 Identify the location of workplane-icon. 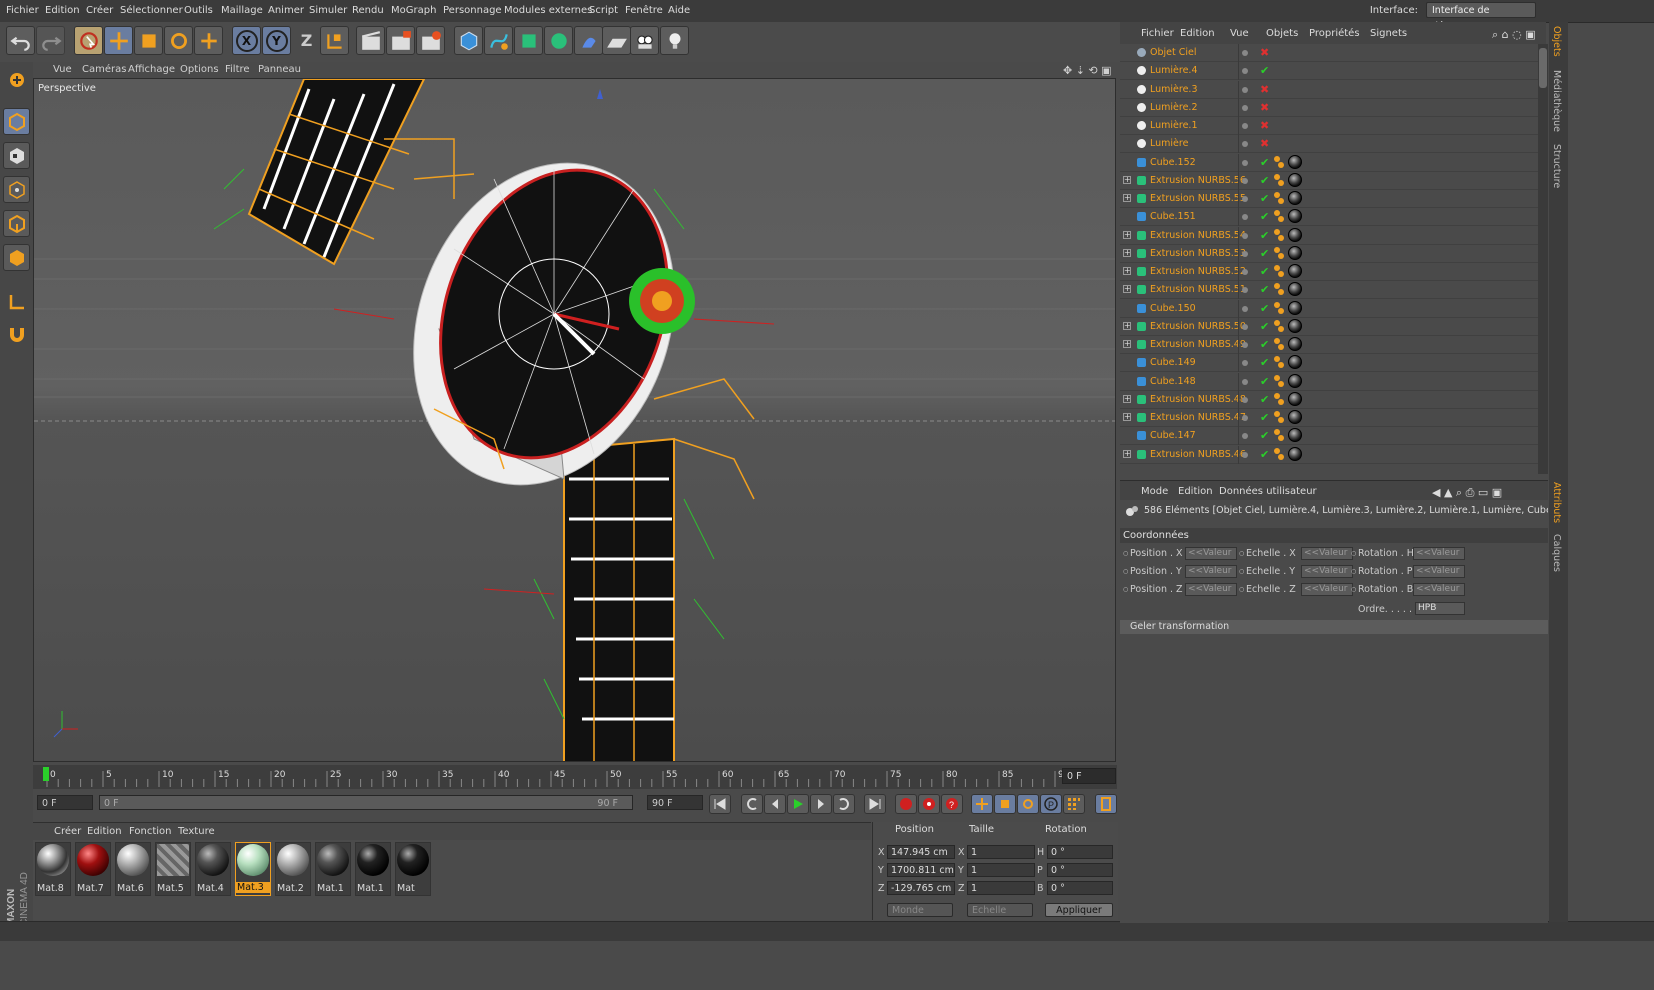
(16, 301).